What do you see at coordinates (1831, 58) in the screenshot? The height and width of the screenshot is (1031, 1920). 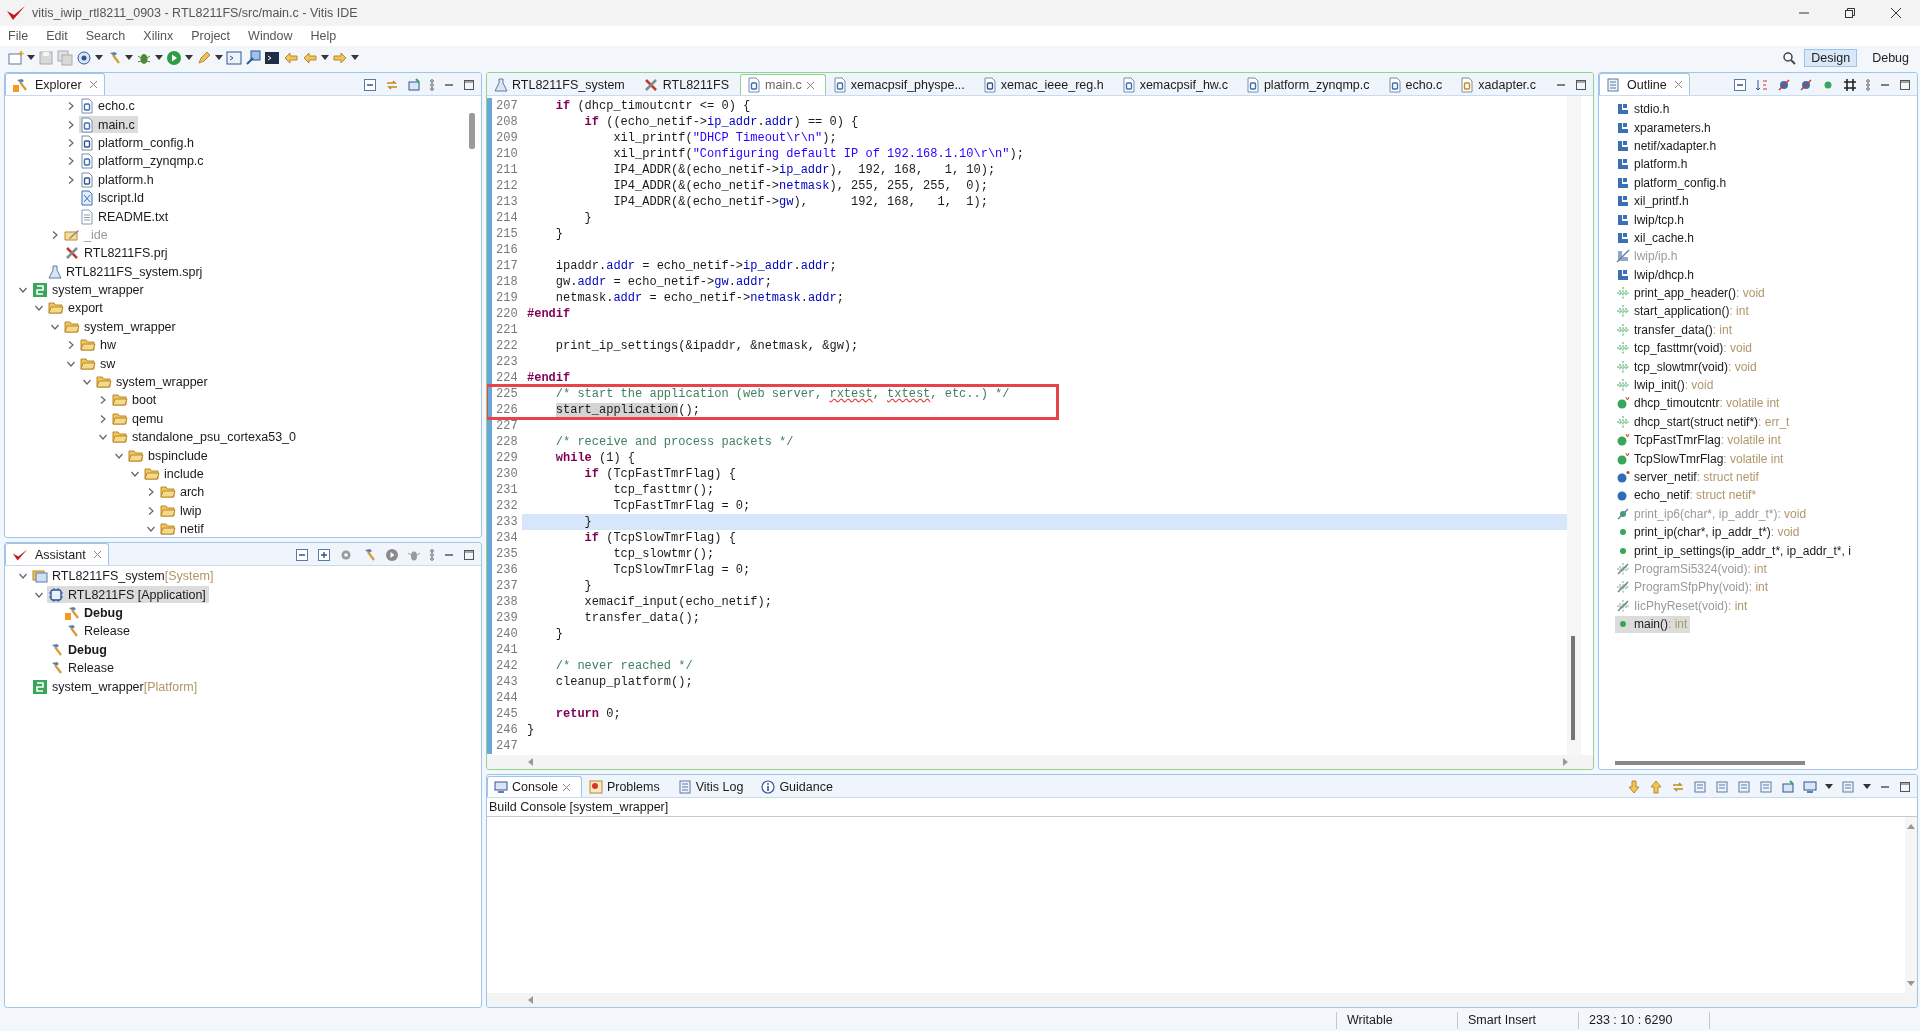 I see `perspective-button: Design` at bounding box center [1831, 58].